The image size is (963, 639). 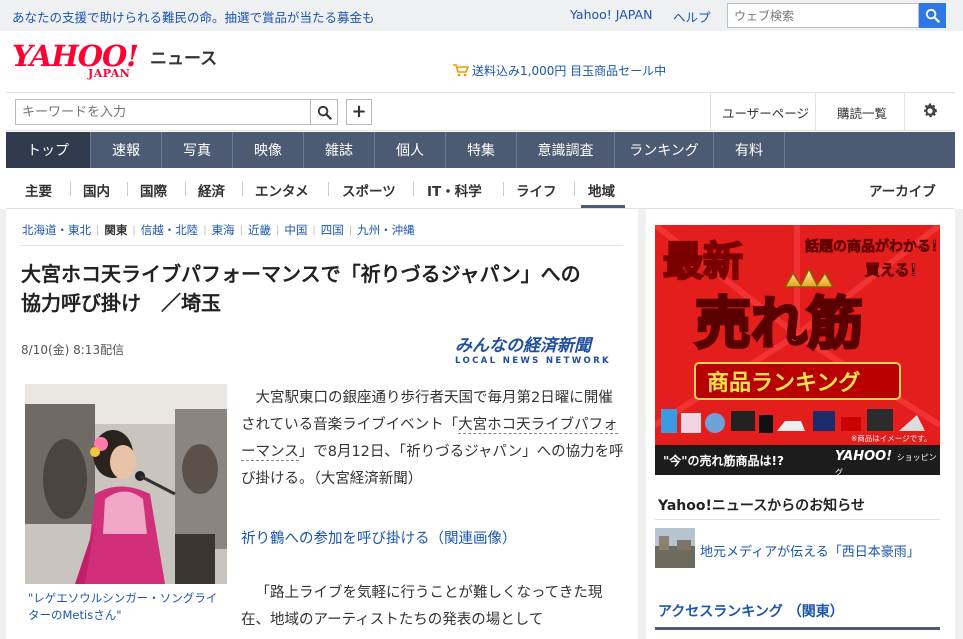 I want to click on category-international: 国際, so click(x=153, y=190).